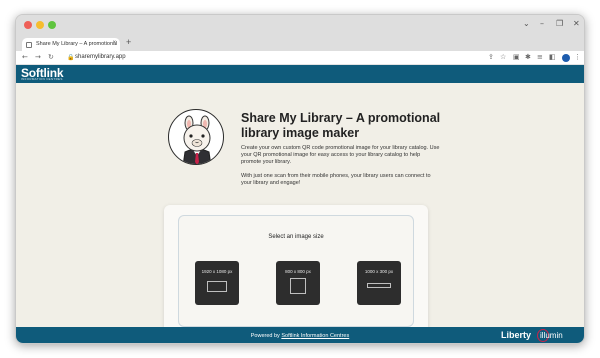 Image resolution: width=600 pixels, height=358 pixels. I want to click on lock-icon: 🔒, so click(70, 57).